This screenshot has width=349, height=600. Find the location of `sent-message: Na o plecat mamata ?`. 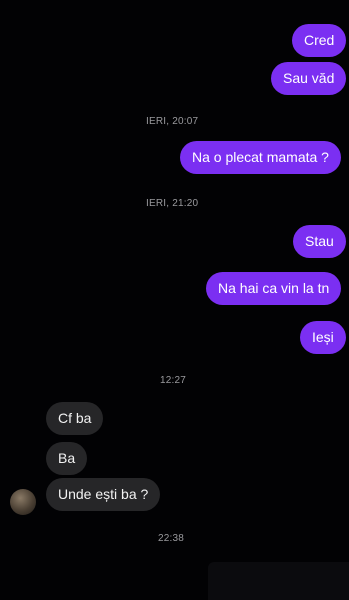

sent-message: Na o plecat mamata ? is located at coordinates (260, 157).